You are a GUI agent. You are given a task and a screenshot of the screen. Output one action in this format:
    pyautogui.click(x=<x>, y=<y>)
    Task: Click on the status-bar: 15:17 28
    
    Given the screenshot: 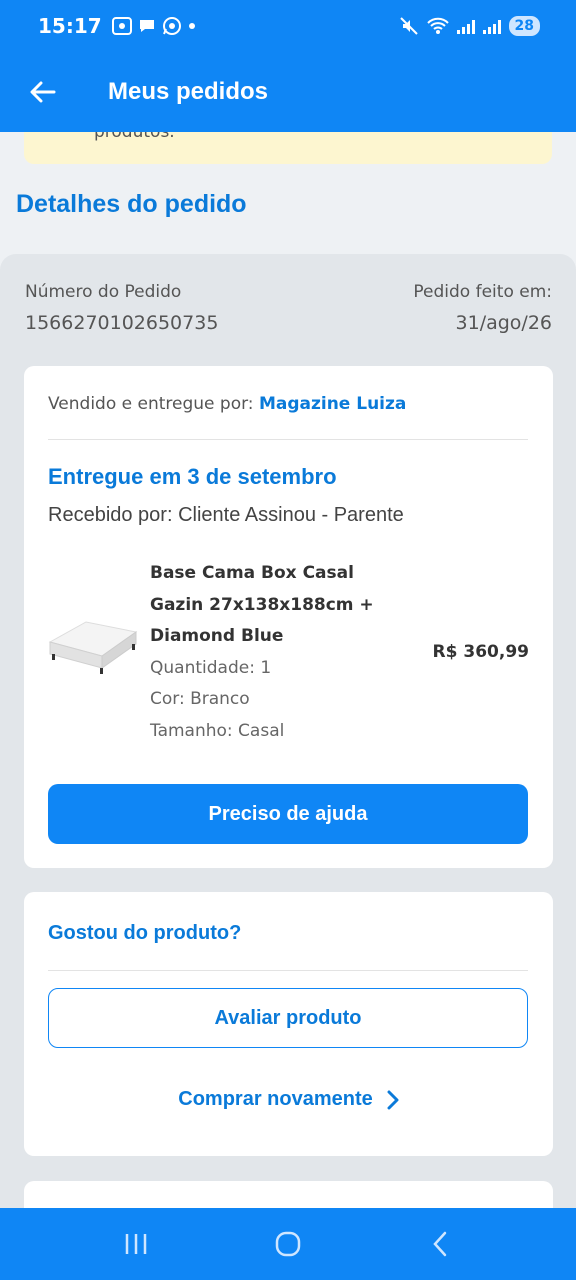 What is the action you would take?
    pyautogui.click(x=288, y=26)
    